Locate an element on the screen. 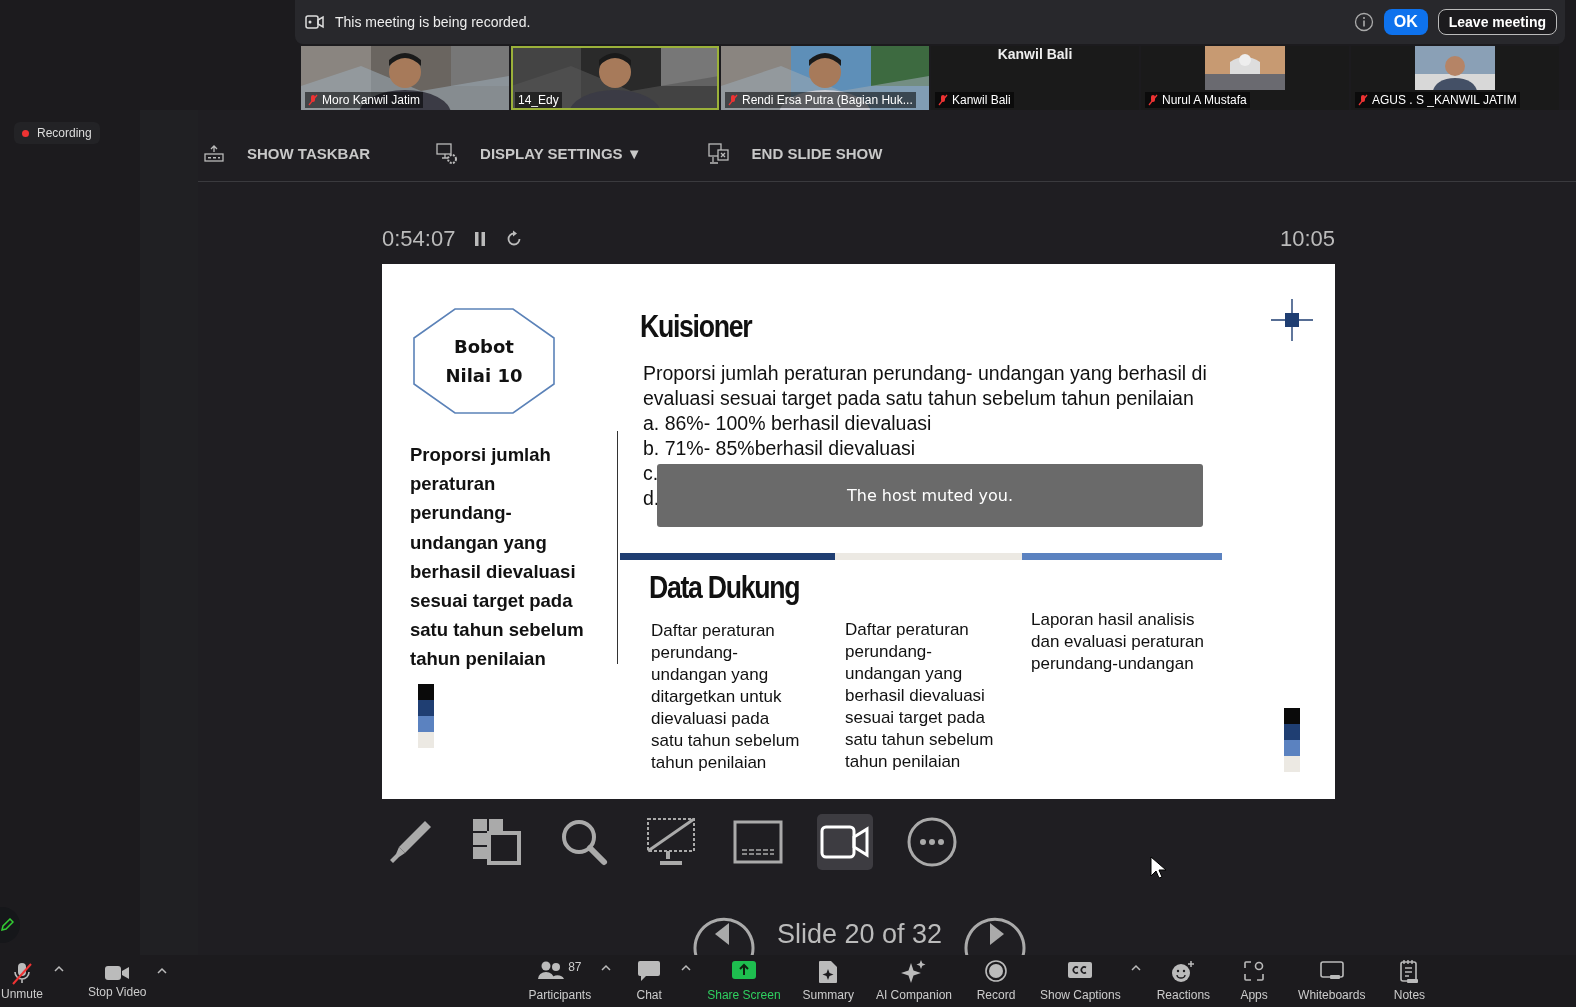 This screenshot has height=1007, width=1576. toolbar-button: Reactions is located at coordinates (1183, 981).